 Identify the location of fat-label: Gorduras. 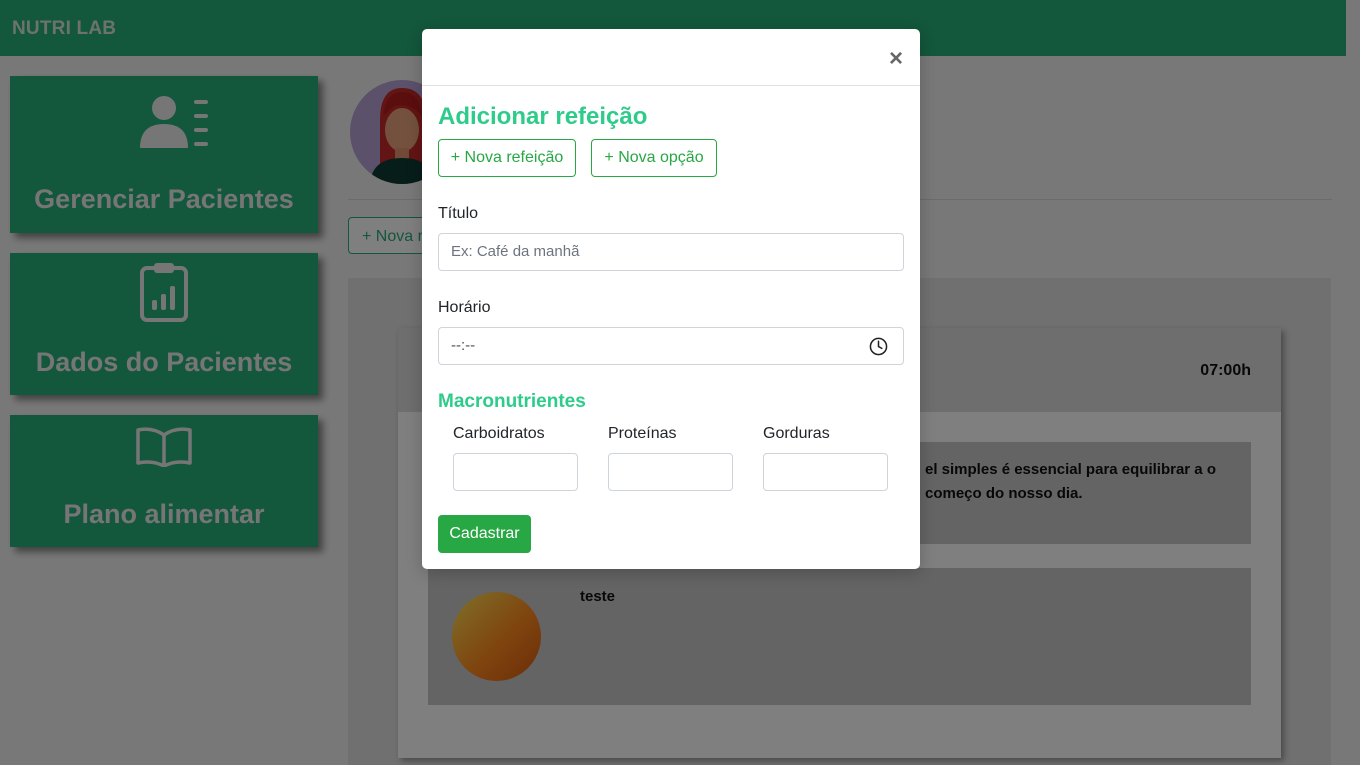
(796, 433).